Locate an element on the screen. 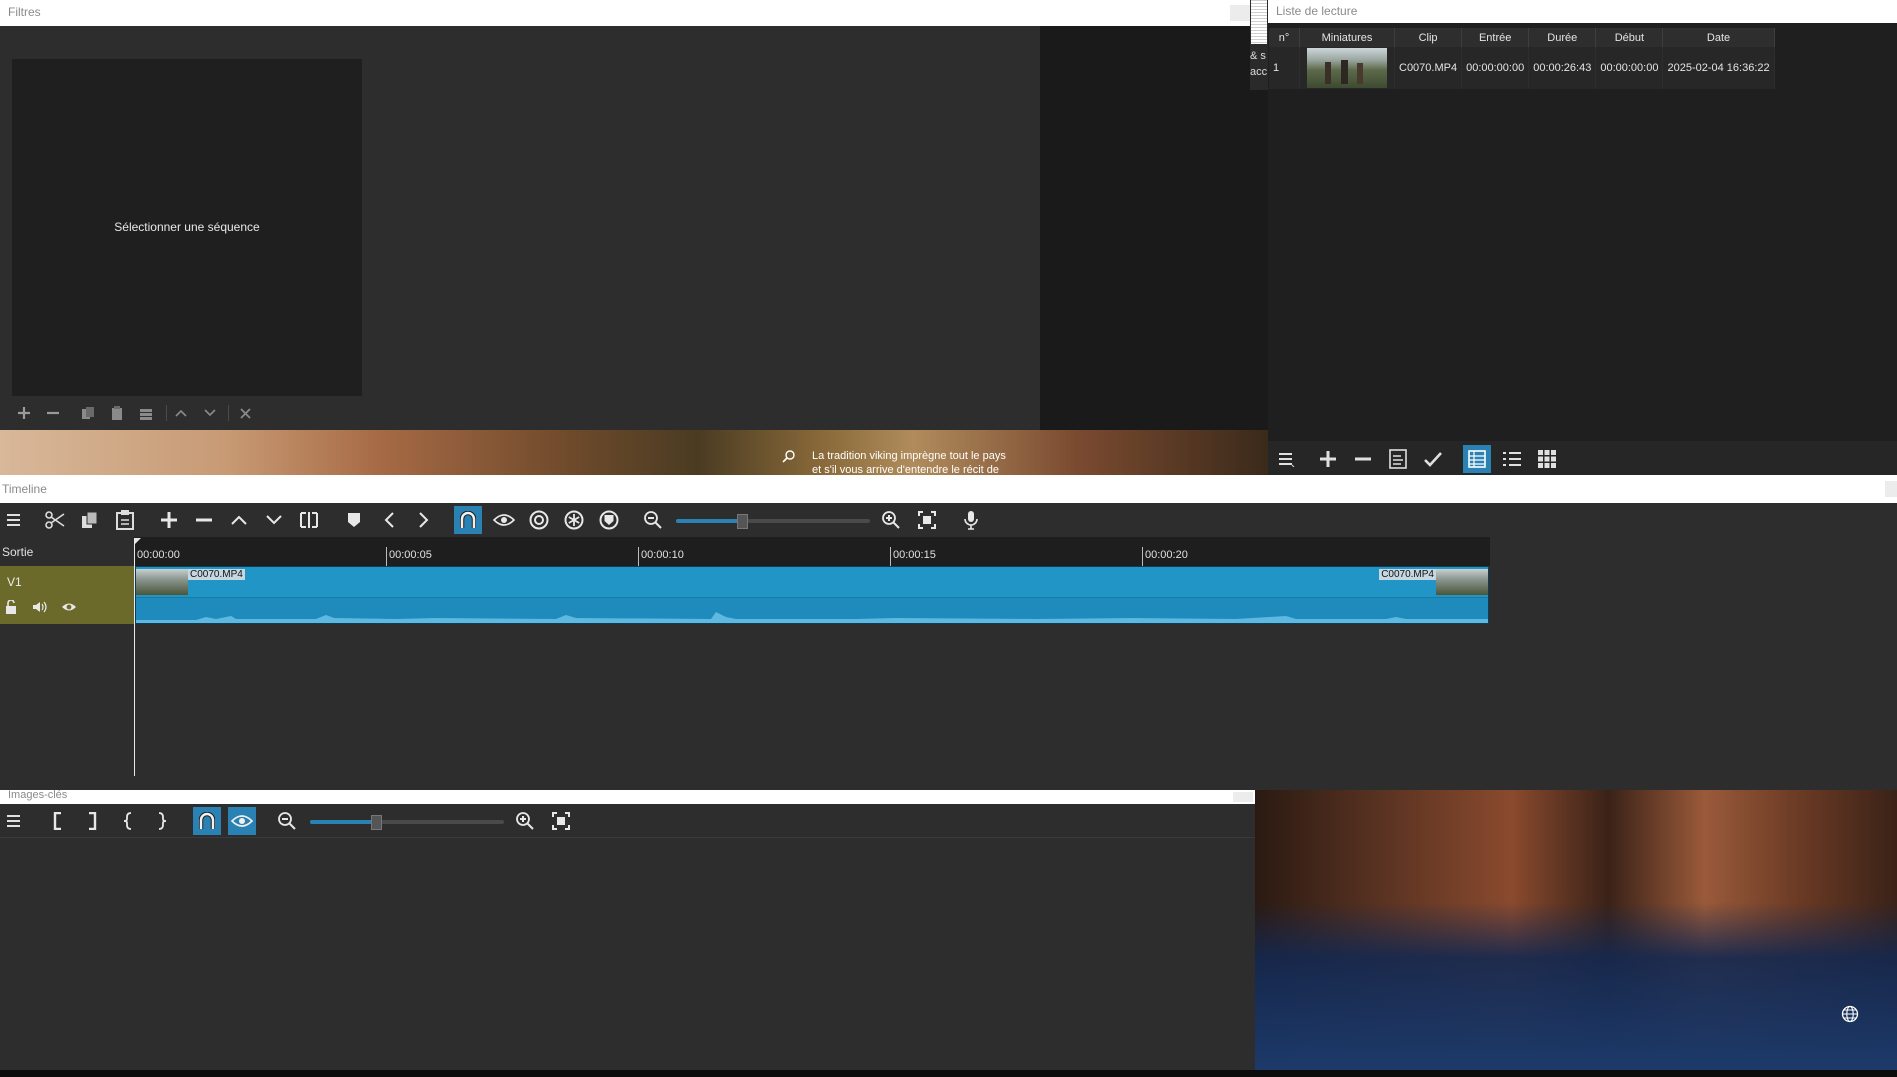 This screenshot has width=1897, height=1077. timeline-prev-marker-button is located at coordinates (389, 520).